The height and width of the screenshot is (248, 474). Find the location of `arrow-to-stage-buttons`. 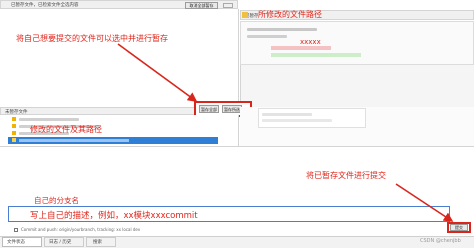

arrow-to-stage-buttons is located at coordinates (157, 72).